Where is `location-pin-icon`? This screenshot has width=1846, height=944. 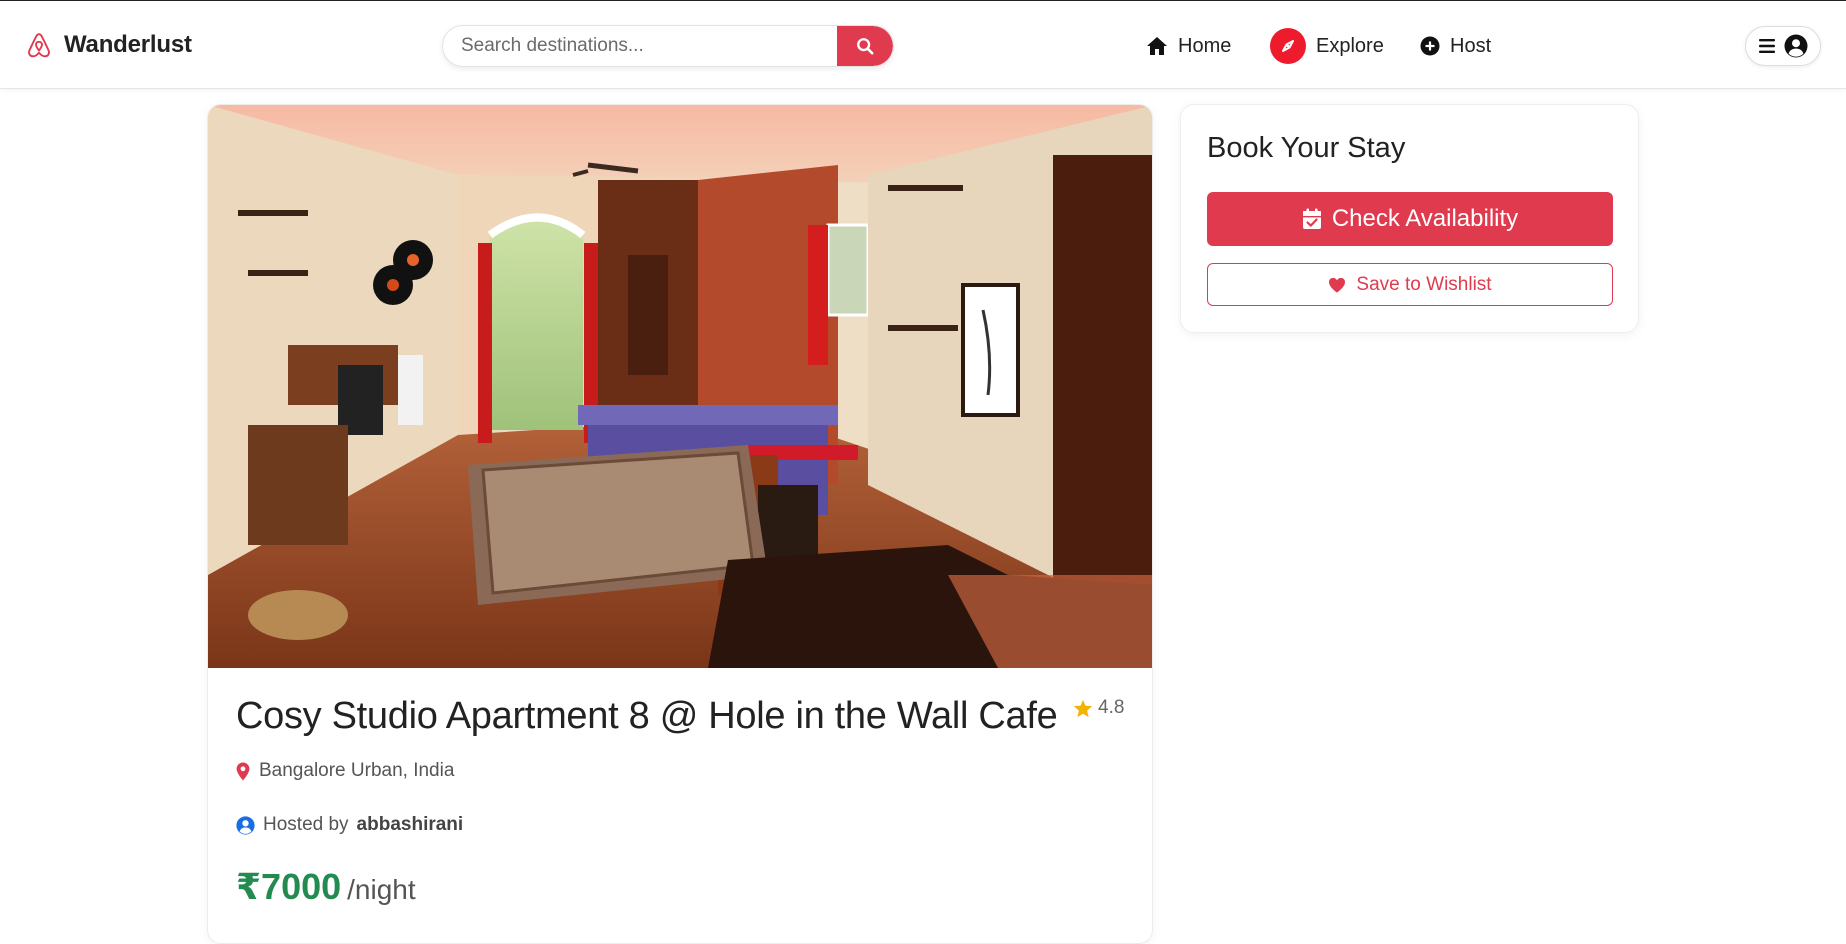 location-pin-icon is located at coordinates (243, 771).